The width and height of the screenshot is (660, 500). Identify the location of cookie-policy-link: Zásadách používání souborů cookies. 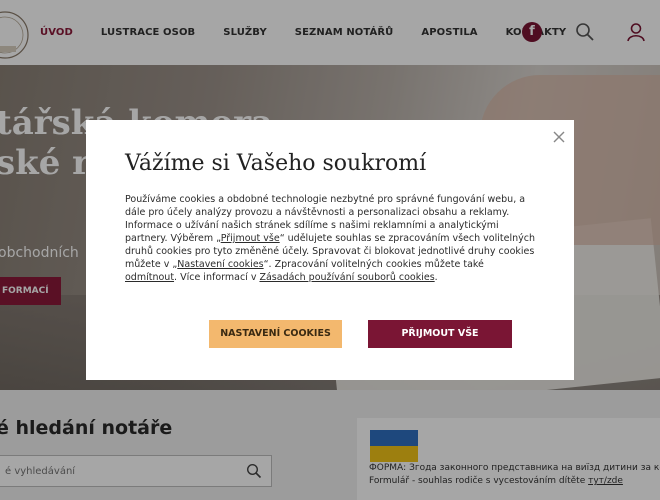
(346, 277).